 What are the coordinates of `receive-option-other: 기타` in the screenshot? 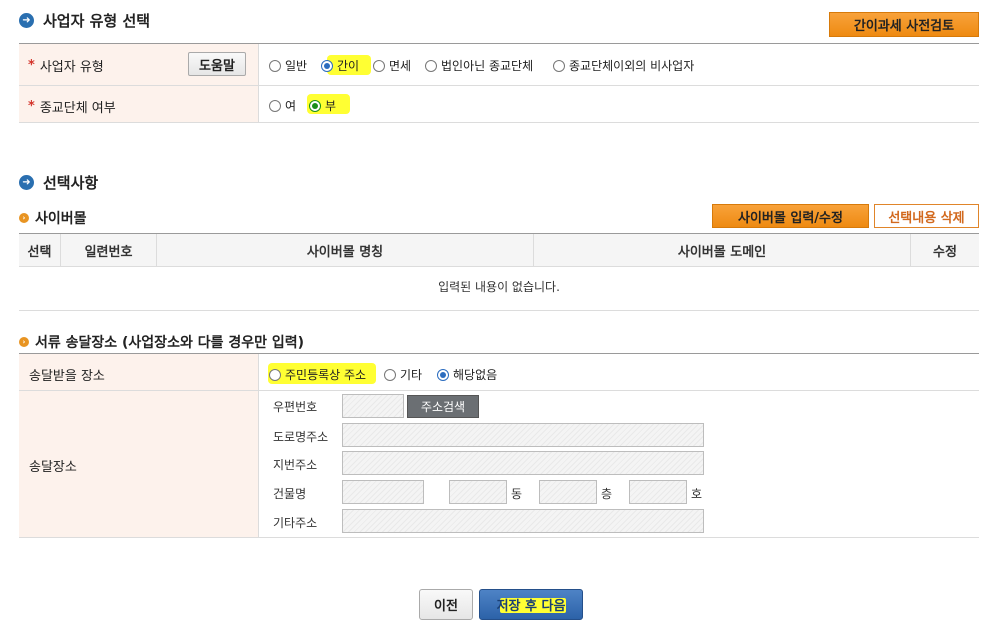 It's located at (403, 374).